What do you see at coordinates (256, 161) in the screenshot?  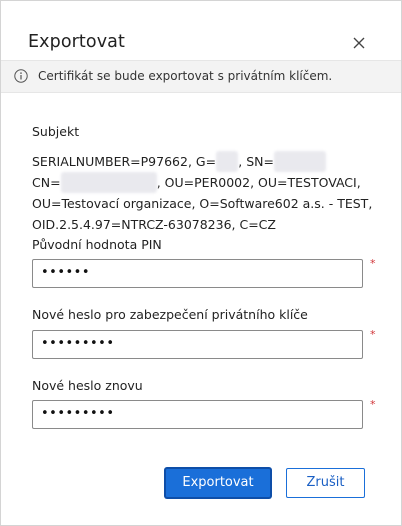 I see `subject-line-1-mid: , SN=` at bounding box center [256, 161].